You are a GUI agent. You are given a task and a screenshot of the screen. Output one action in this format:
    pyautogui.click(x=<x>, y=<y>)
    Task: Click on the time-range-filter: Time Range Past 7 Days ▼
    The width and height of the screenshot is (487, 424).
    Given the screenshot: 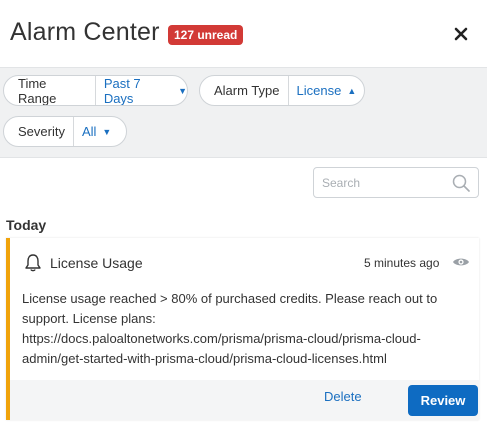 What is the action you would take?
    pyautogui.click(x=95, y=90)
    